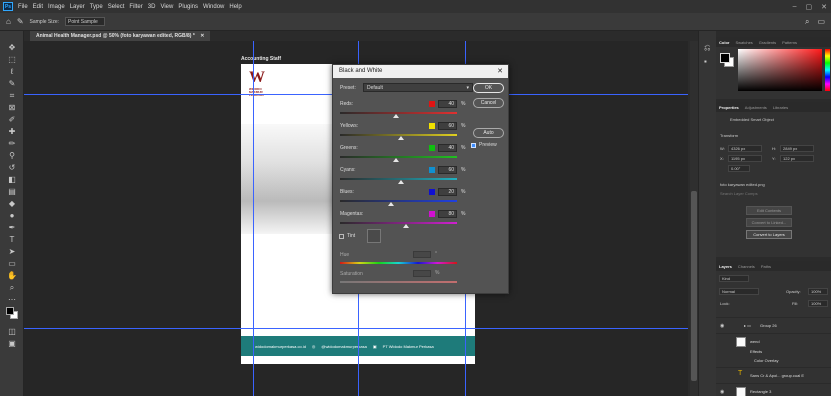  What do you see at coordinates (797, 158) in the screenshot?
I see `y-field: 122 px` at bounding box center [797, 158].